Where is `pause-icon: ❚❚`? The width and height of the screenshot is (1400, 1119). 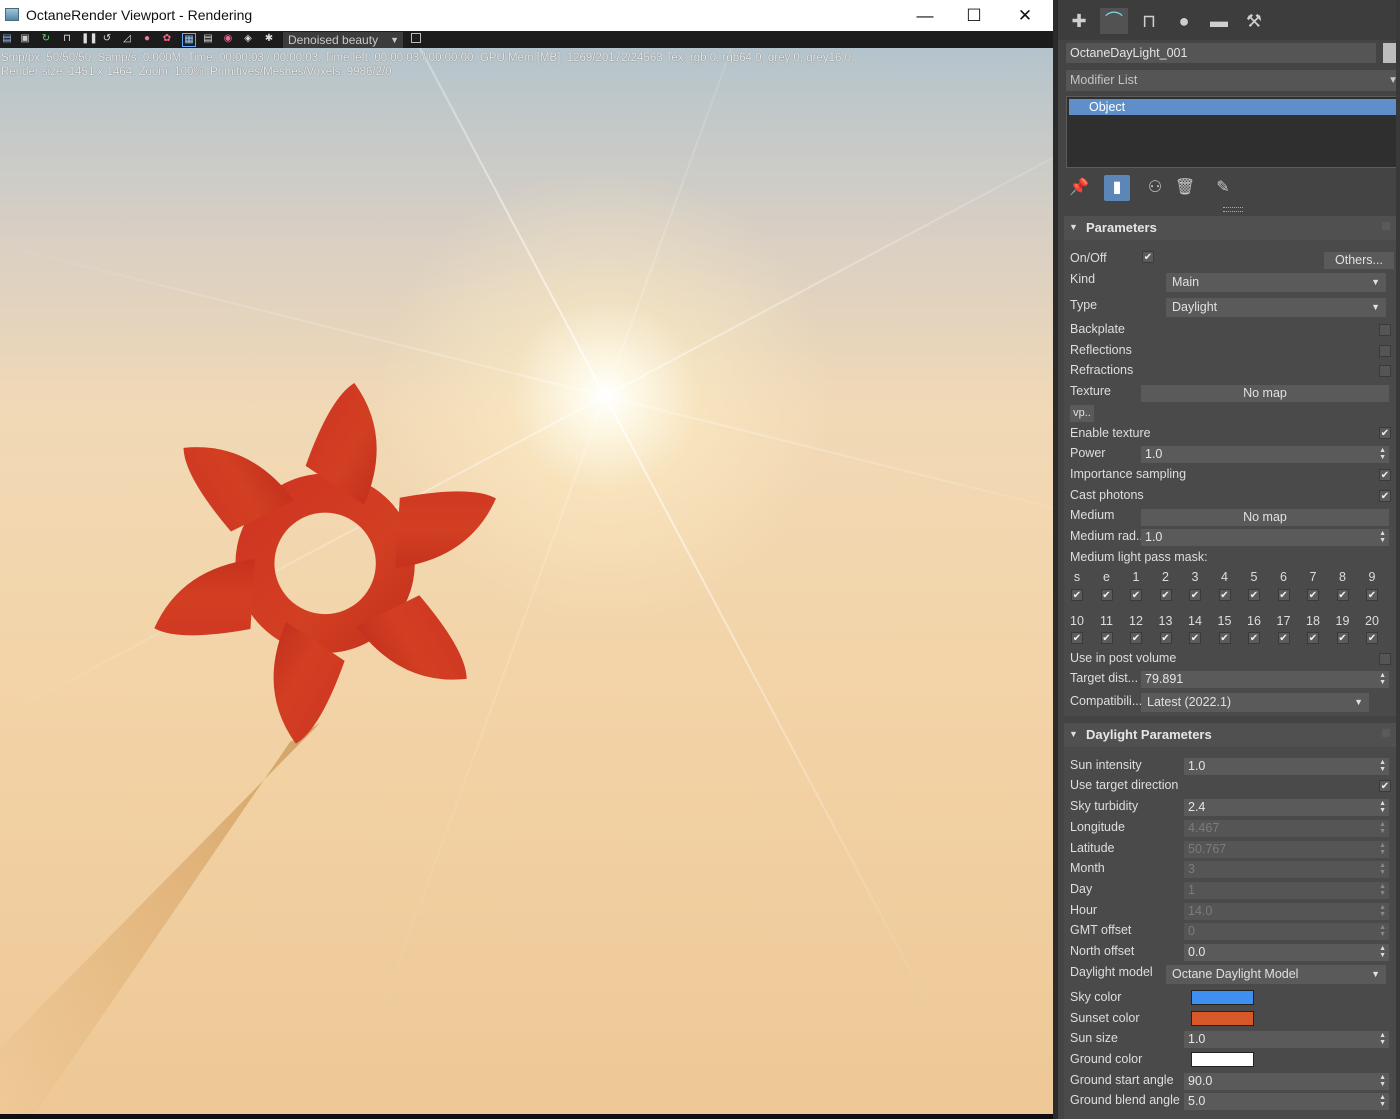
pause-icon: ❚❚ is located at coordinates (89, 39).